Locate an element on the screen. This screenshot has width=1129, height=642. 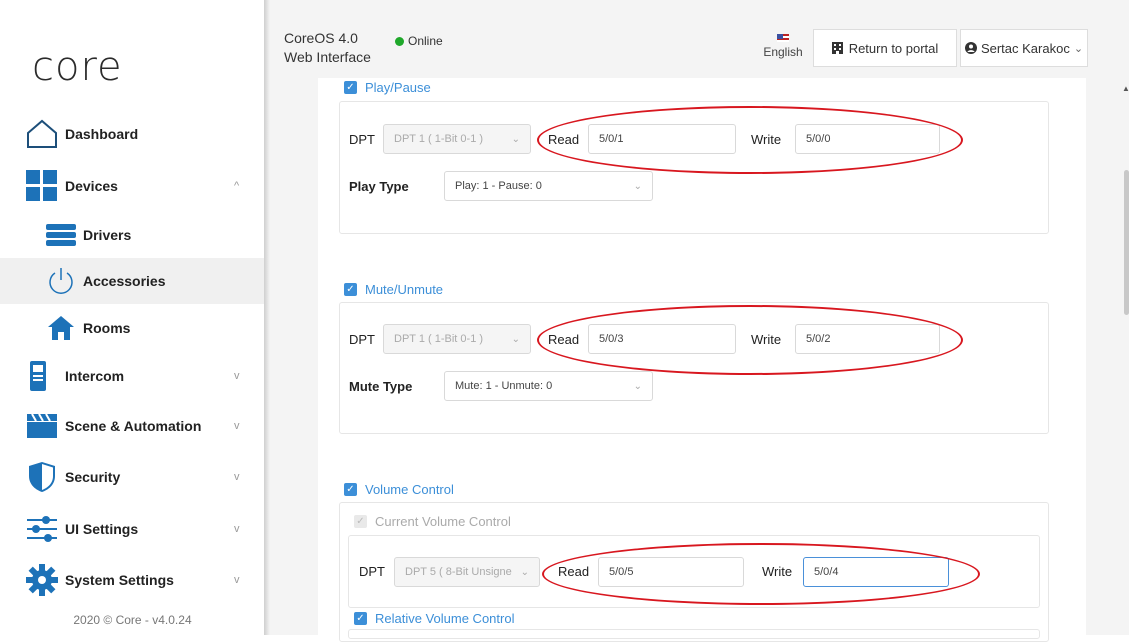
section-title: Play/Pause is located at coordinates (398, 87).